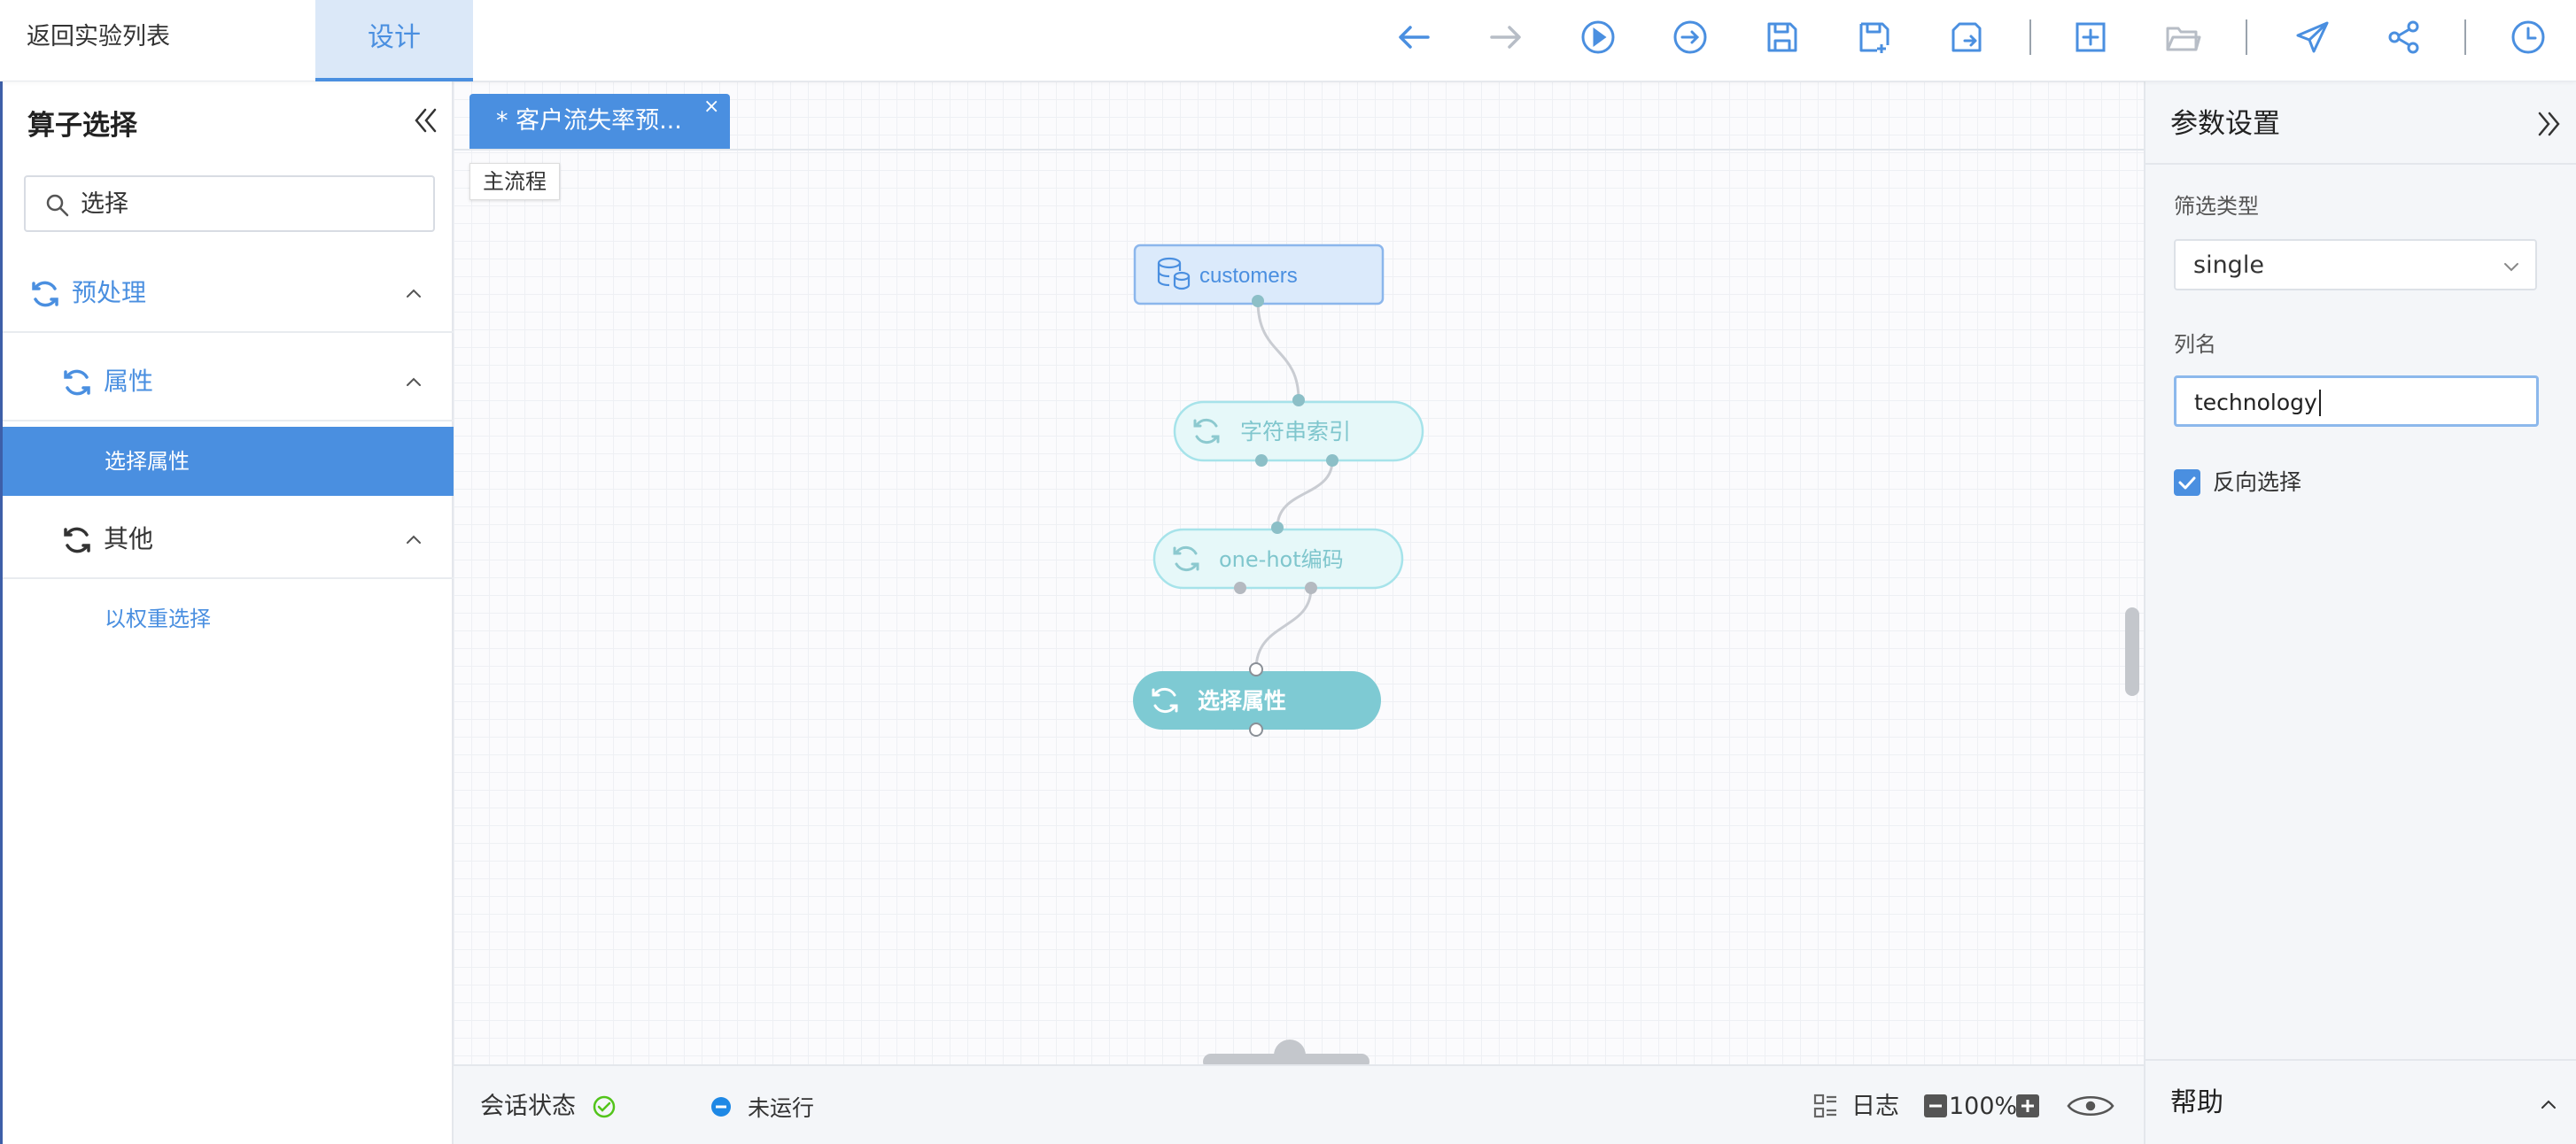 The image size is (2576, 1144). What do you see at coordinates (721, 1107) in the screenshot?
I see `not-running-icon` at bounding box center [721, 1107].